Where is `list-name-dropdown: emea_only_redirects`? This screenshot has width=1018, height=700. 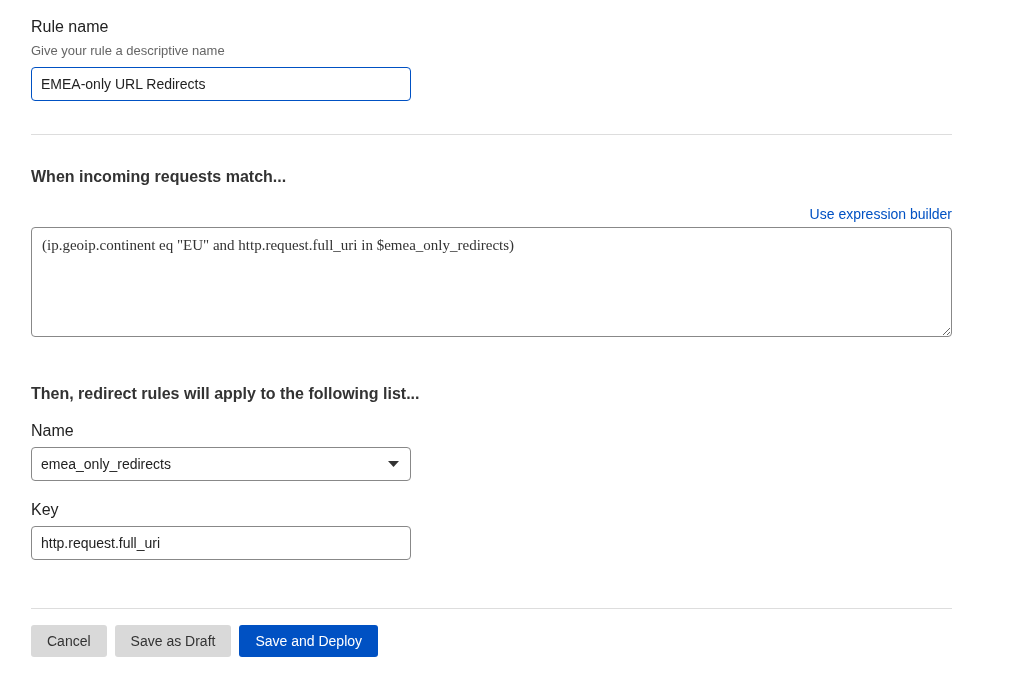 list-name-dropdown: emea_only_redirects is located at coordinates (221, 464).